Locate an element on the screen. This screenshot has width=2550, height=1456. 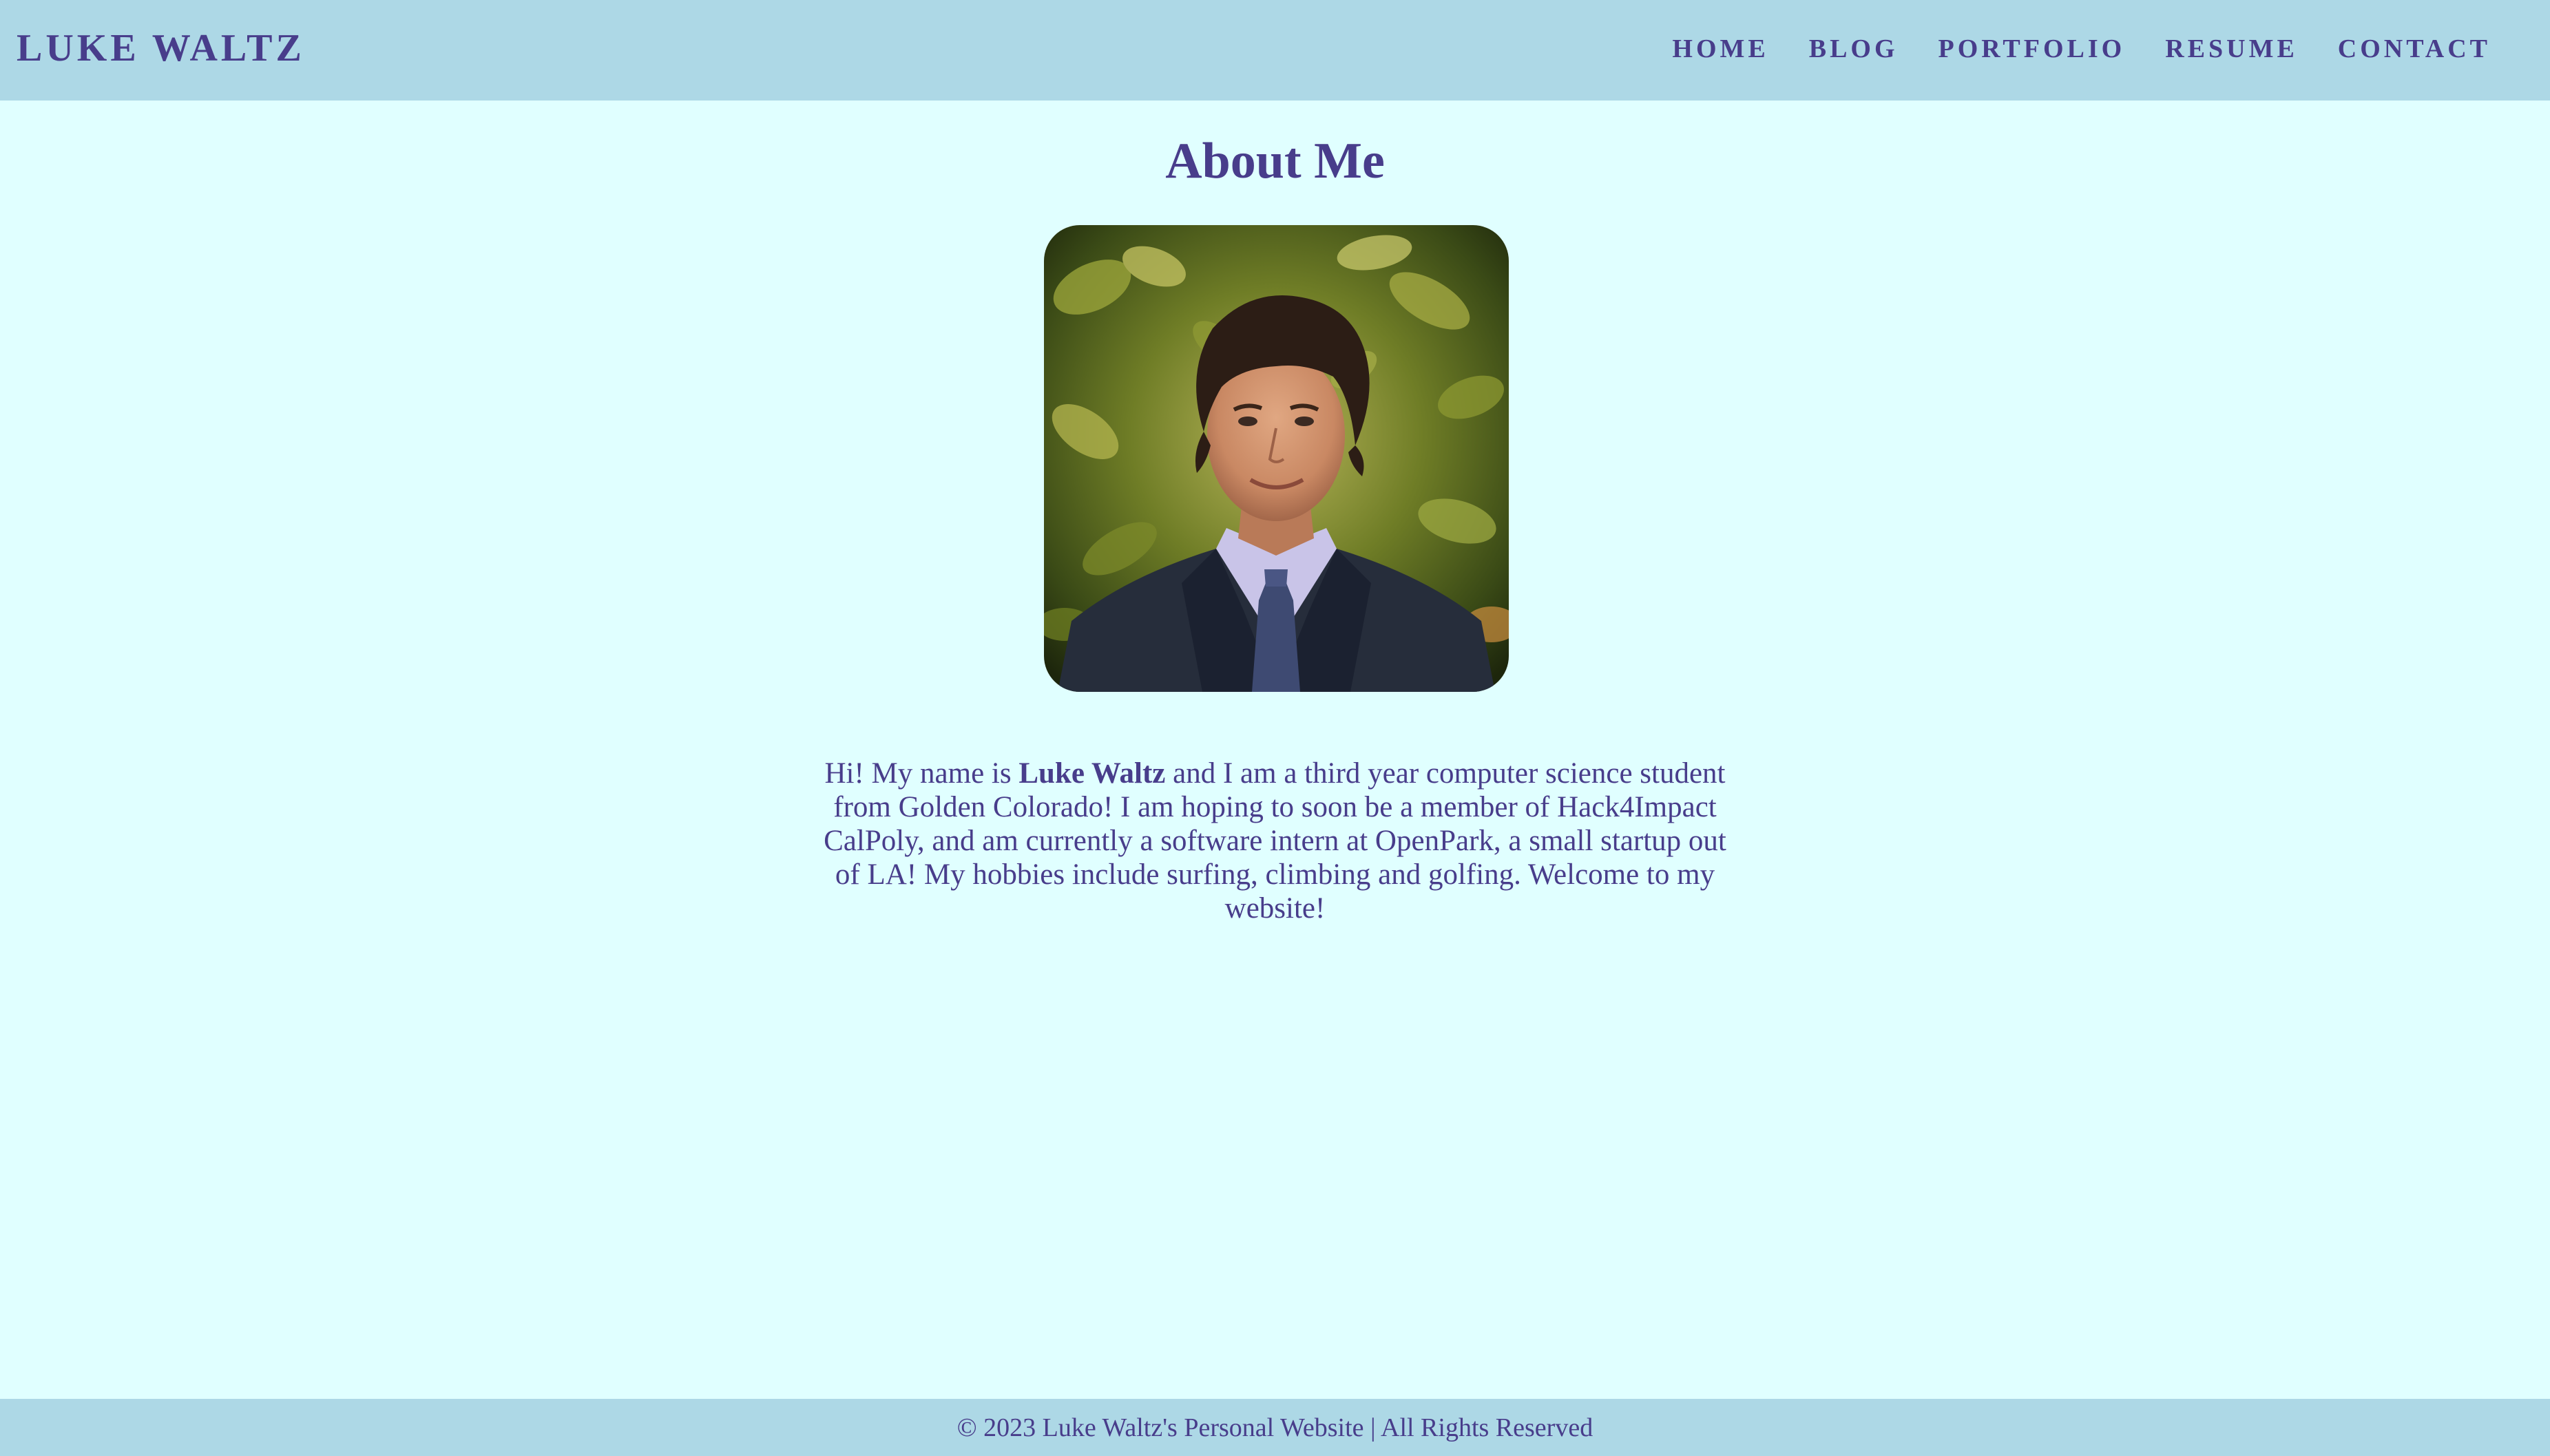
profile-photo is located at coordinates (1276, 458).